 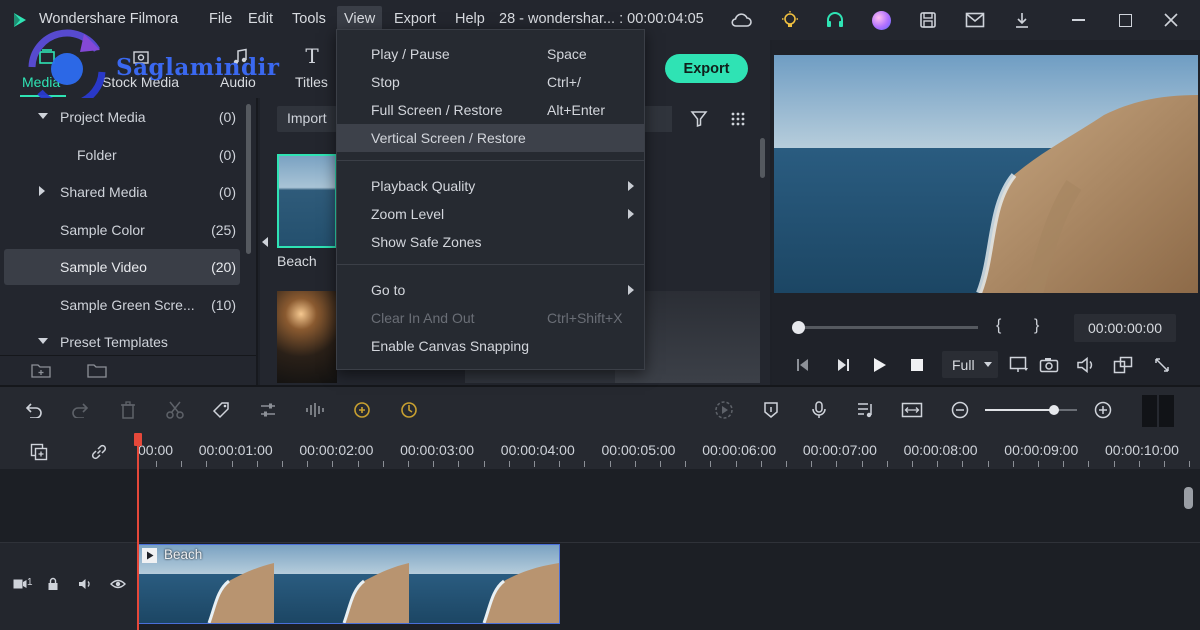 I want to click on tree-item-folder: Folder (0), so click(x=122, y=155).